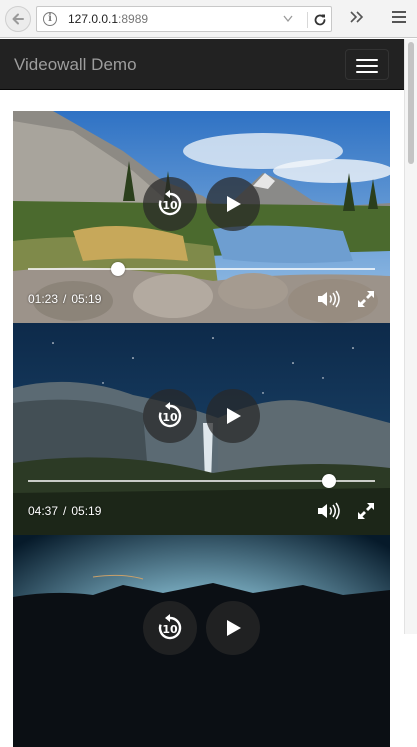 This screenshot has width=417, height=747. Describe the element at coordinates (133, 19) in the screenshot. I see `url-port: :8989` at that location.